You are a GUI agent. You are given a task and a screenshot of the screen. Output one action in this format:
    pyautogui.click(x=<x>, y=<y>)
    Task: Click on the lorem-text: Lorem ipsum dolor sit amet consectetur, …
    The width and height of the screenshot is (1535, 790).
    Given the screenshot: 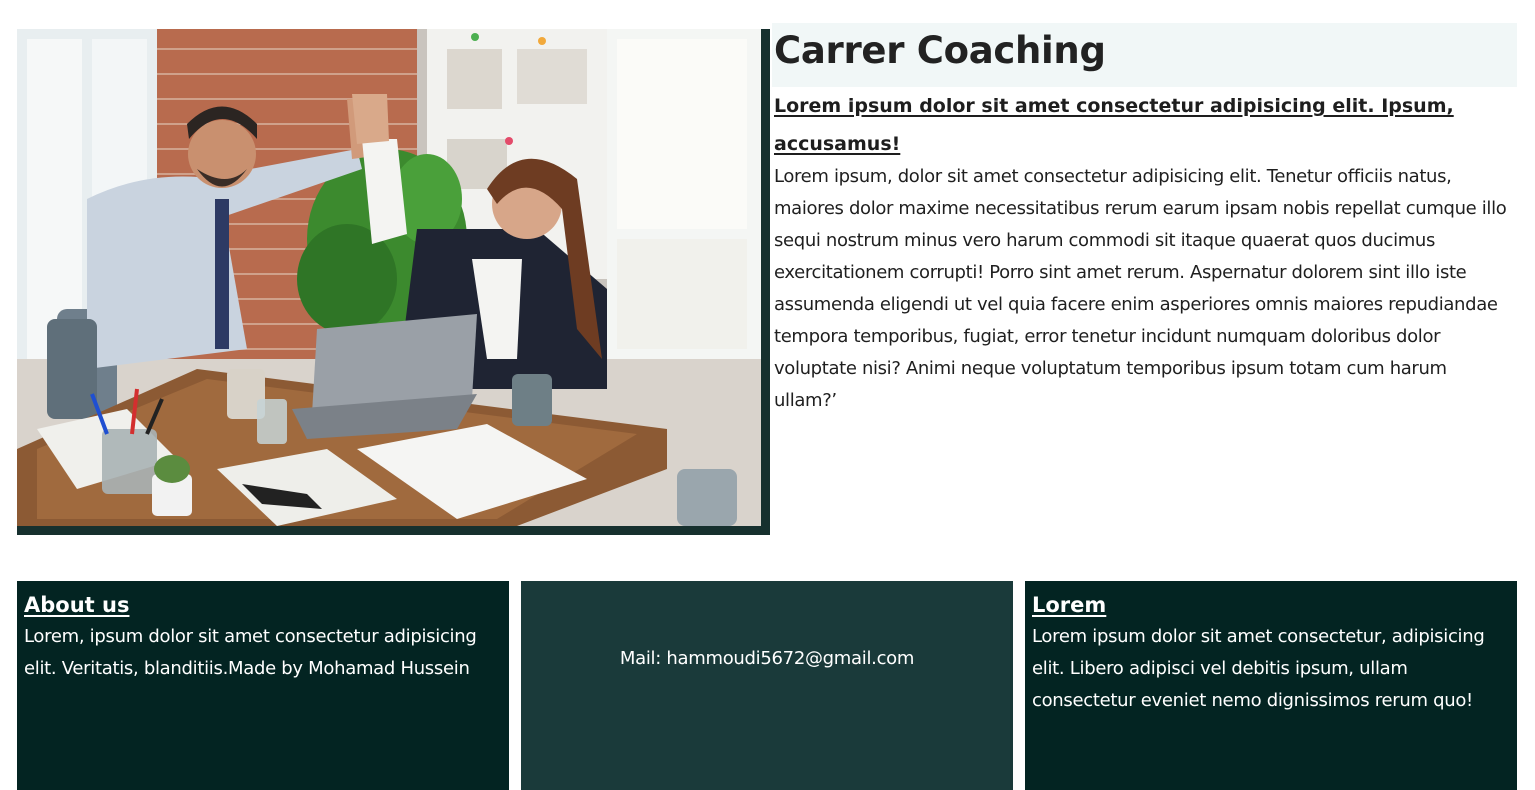 What is the action you would take?
    pyautogui.click(x=1258, y=668)
    